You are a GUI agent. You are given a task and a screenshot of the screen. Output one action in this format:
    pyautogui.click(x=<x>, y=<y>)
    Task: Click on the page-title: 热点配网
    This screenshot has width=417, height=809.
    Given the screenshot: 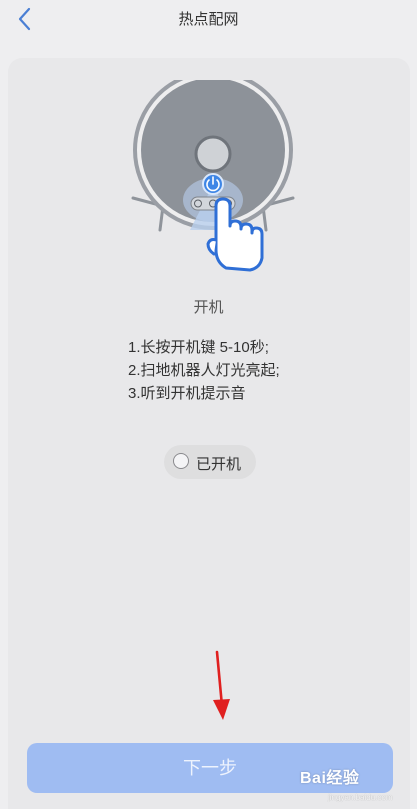 What is the action you would take?
    pyautogui.click(x=208, y=19)
    